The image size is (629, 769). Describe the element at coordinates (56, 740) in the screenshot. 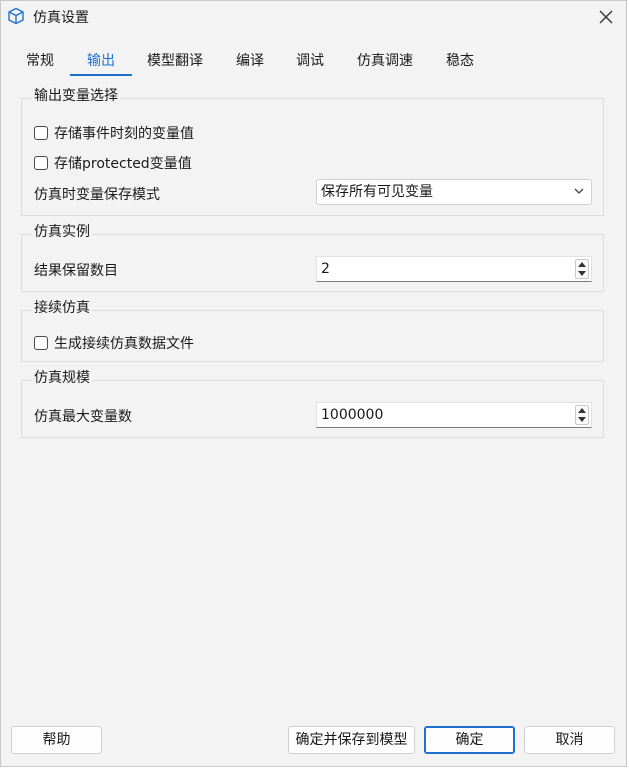

I see `help-button: 帮助` at that location.